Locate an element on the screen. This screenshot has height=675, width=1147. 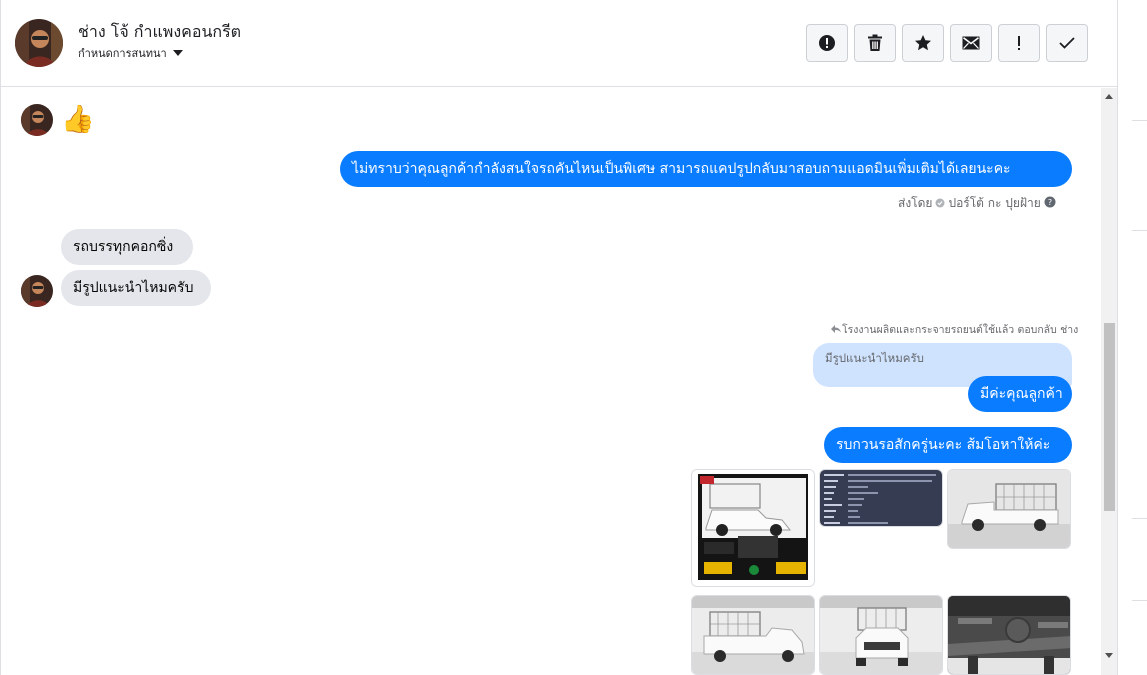
follow-up-button is located at coordinates (1019, 43).